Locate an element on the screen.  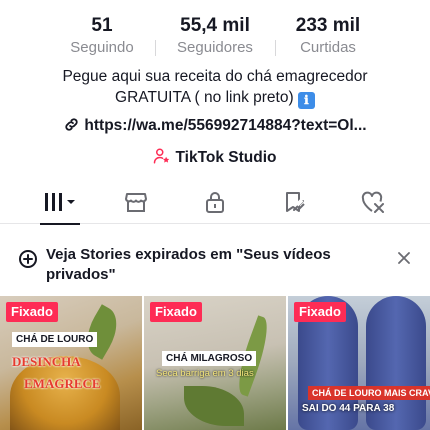
tiktok-studio-link: TikTok Studio is located at coordinates (215, 157).